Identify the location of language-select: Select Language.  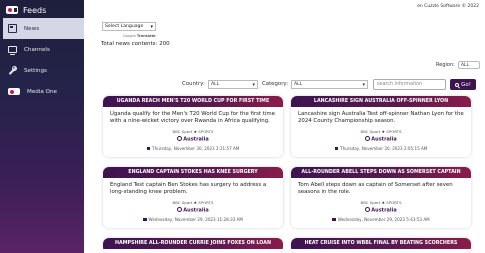
(129, 26).